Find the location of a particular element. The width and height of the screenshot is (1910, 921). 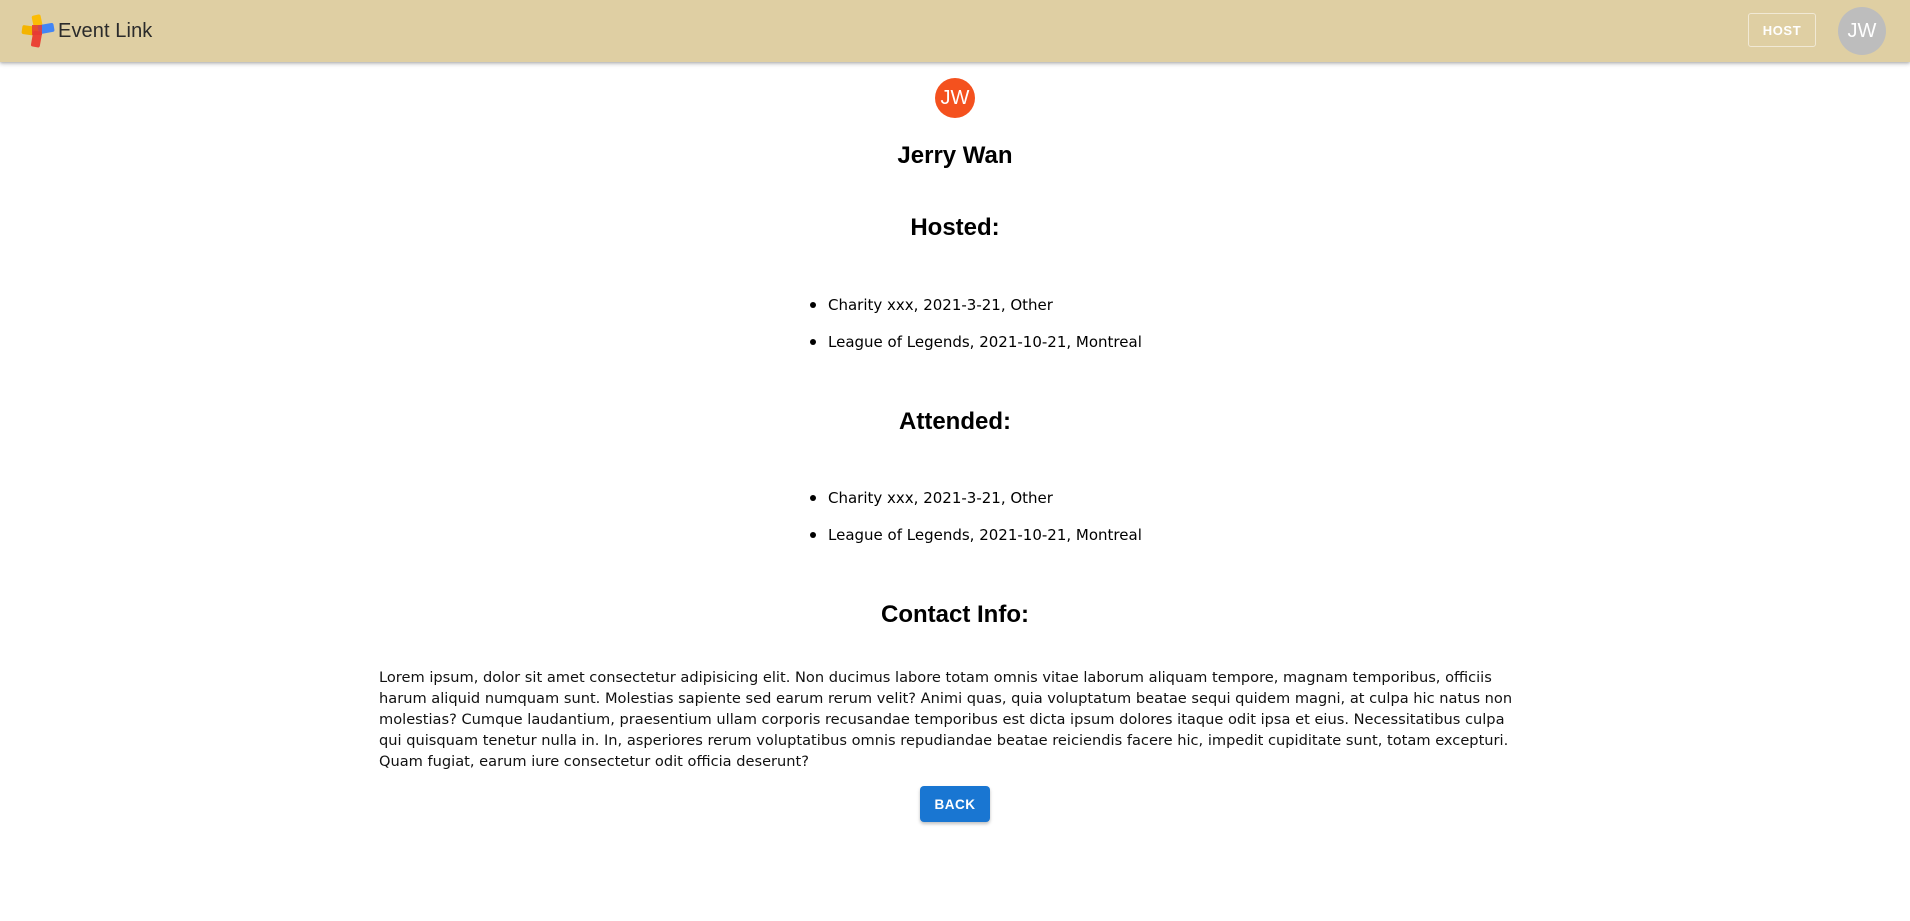

hosted-event: Charity xxx, 2021-3-21, Other is located at coordinates (940, 305).